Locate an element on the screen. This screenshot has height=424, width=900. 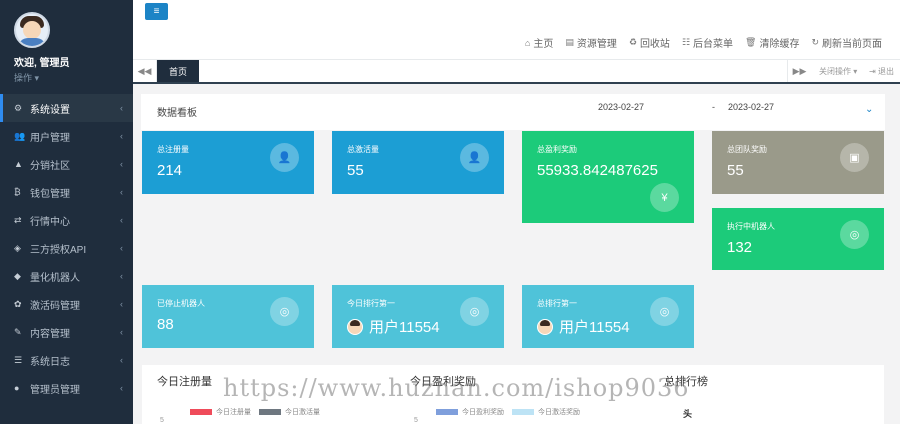
close-ops-dropdown: 关闭操作 ▾ is located at coordinates (835, 71).